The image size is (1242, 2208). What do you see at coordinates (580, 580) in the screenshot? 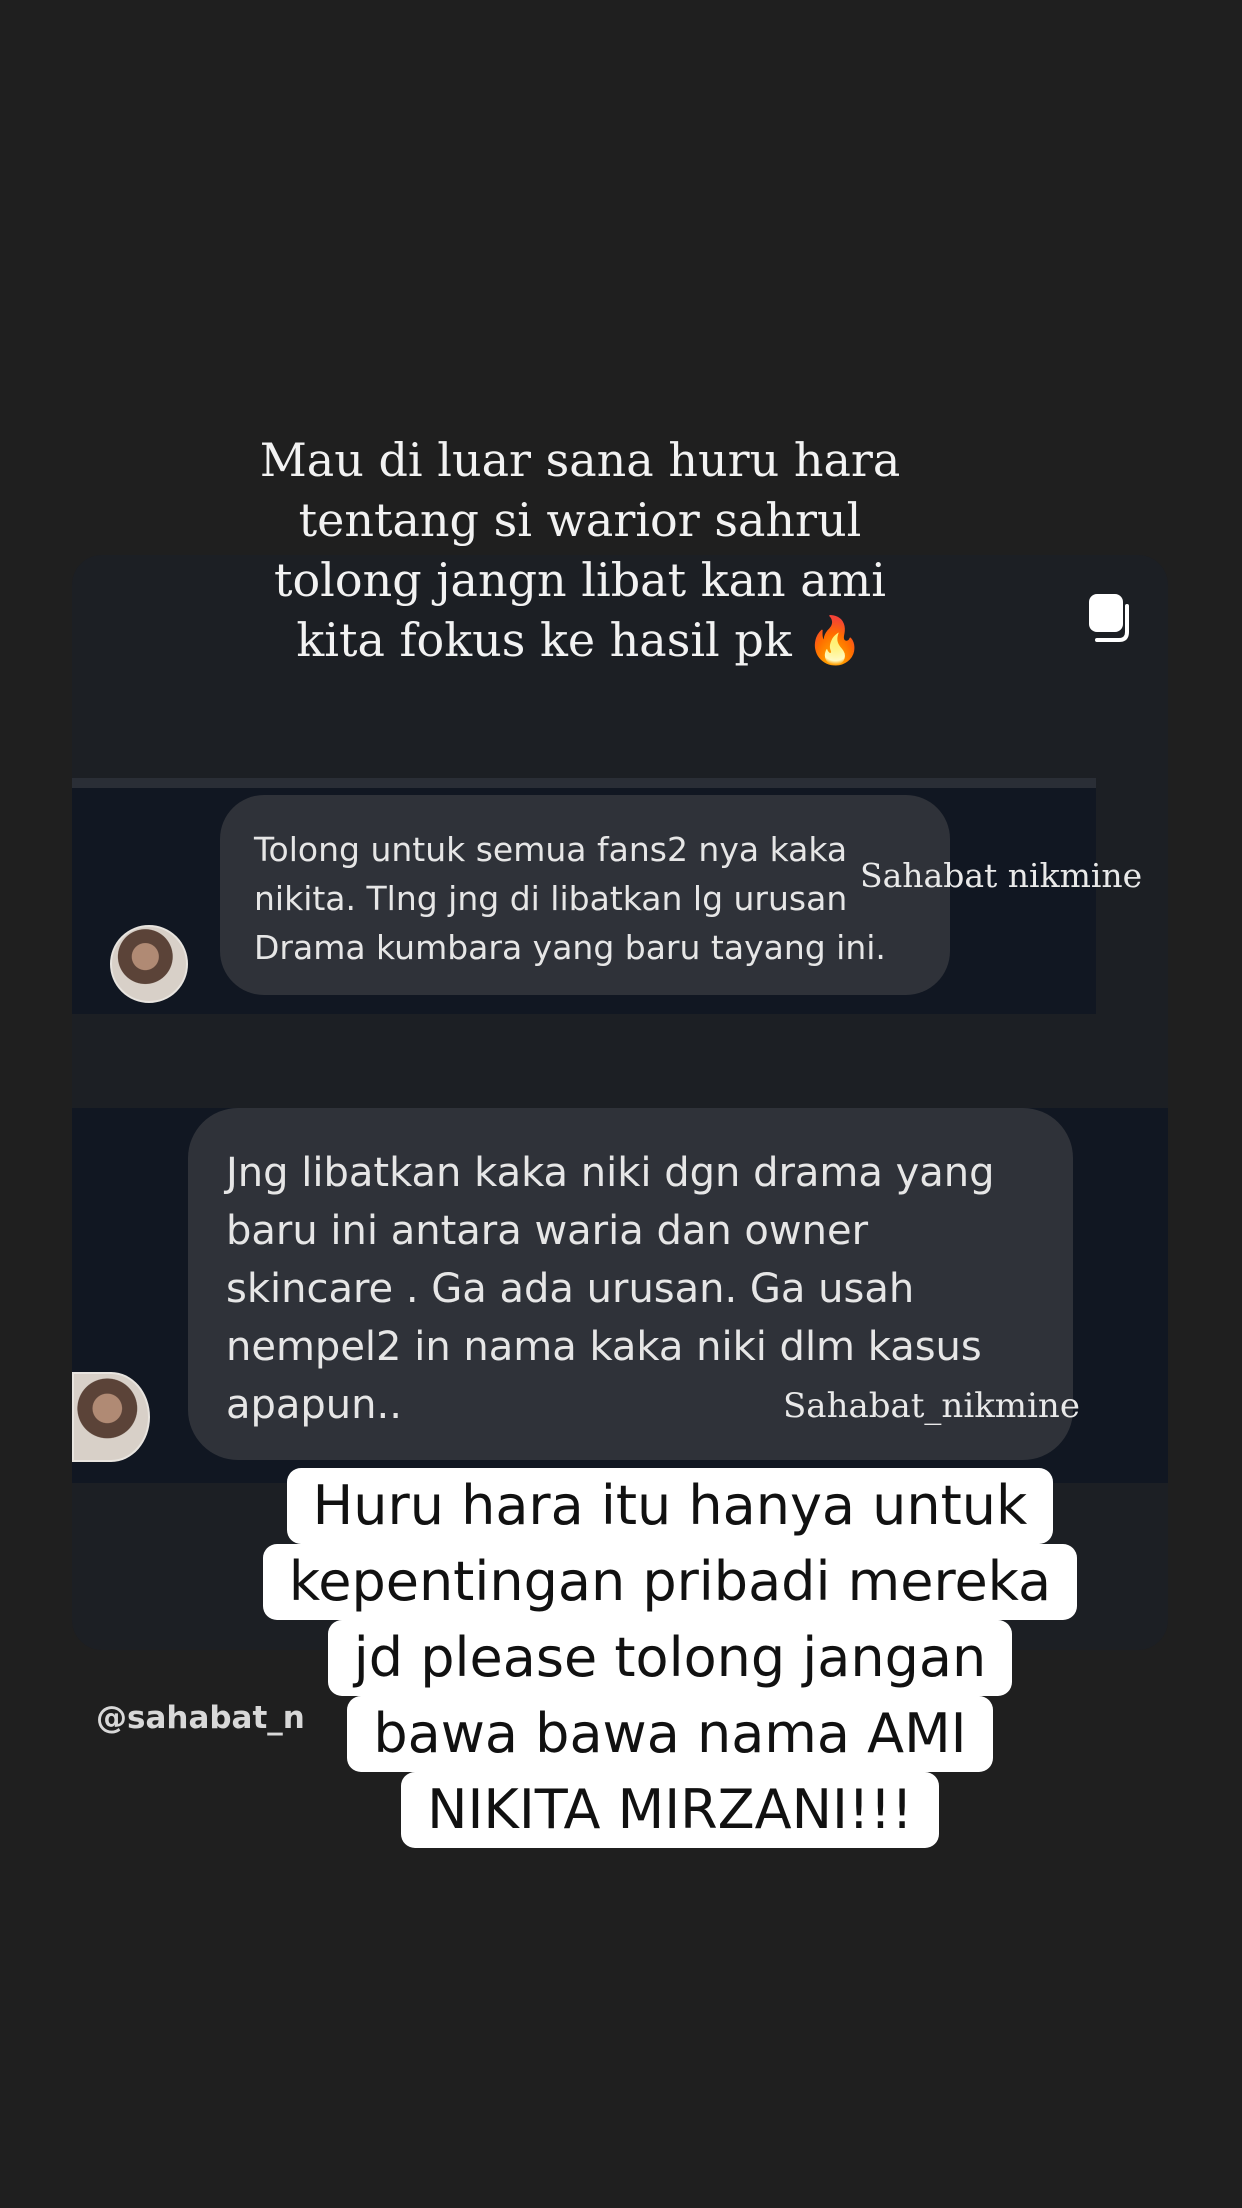
I see `headline-line: tolong jangn libat kan ami` at bounding box center [580, 580].